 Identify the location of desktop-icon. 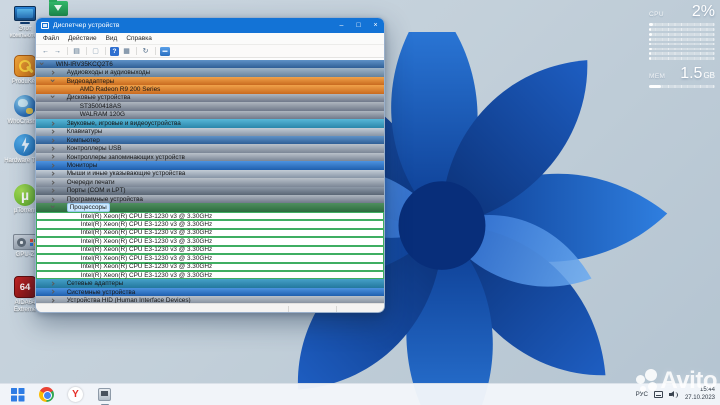
(58, 9).